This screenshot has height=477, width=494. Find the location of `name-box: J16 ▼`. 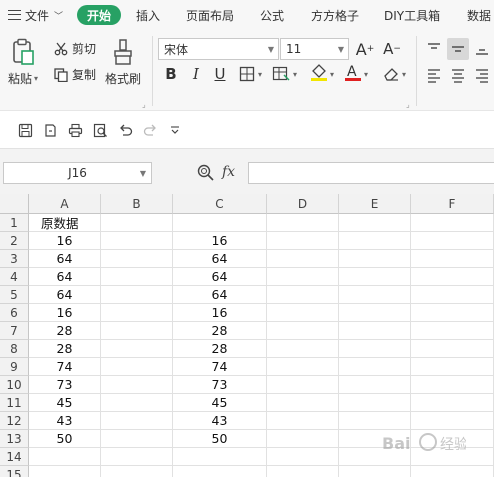

name-box: J16 ▼ is located at coordinates (77, 173).